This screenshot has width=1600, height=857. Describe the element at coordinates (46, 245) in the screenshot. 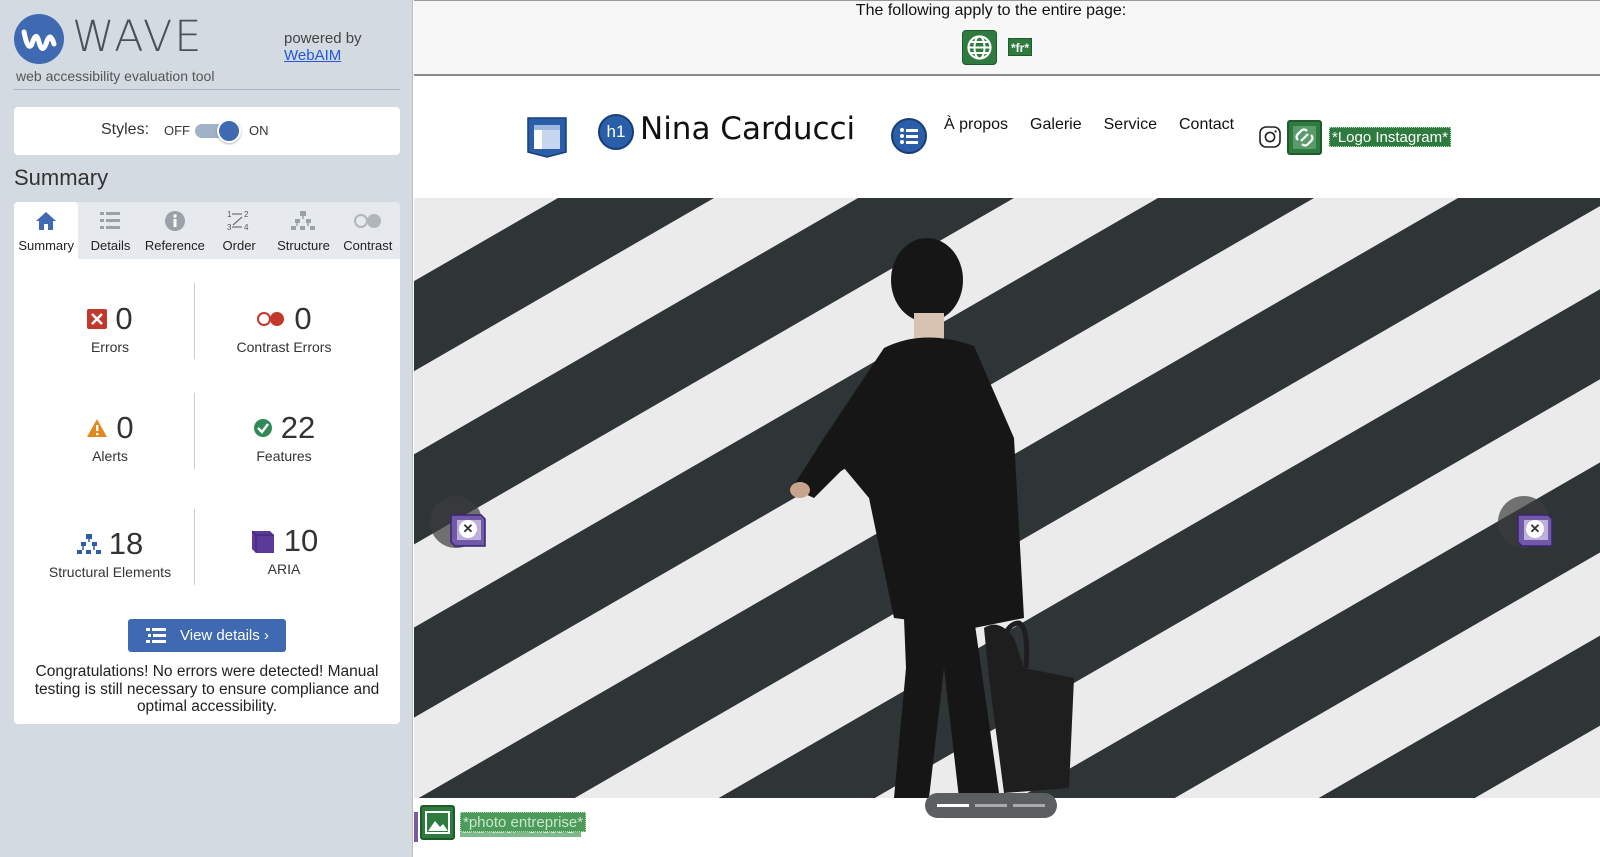

I see `tab-summary-label: Summary` at that location.